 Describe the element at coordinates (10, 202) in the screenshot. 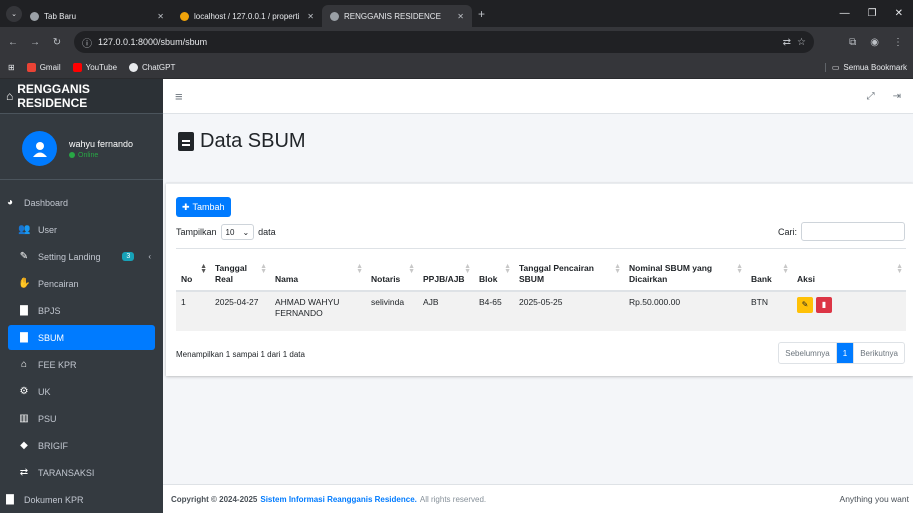

I see `tachometer-icon: ◕` at that location.